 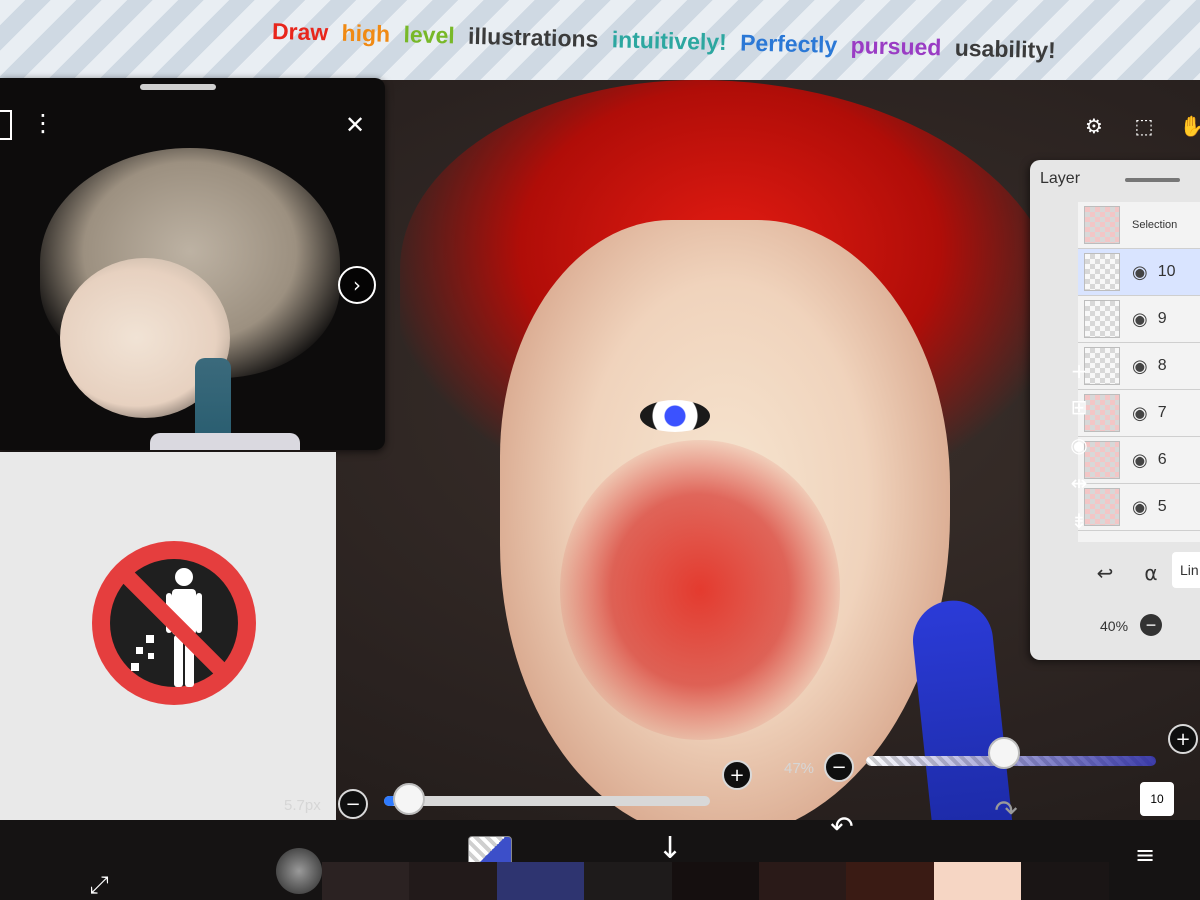 What do you see at coordinates (896, 46) in the screenshot?
I see `banner-word-7: pursued` at bounding box center [896, 46].